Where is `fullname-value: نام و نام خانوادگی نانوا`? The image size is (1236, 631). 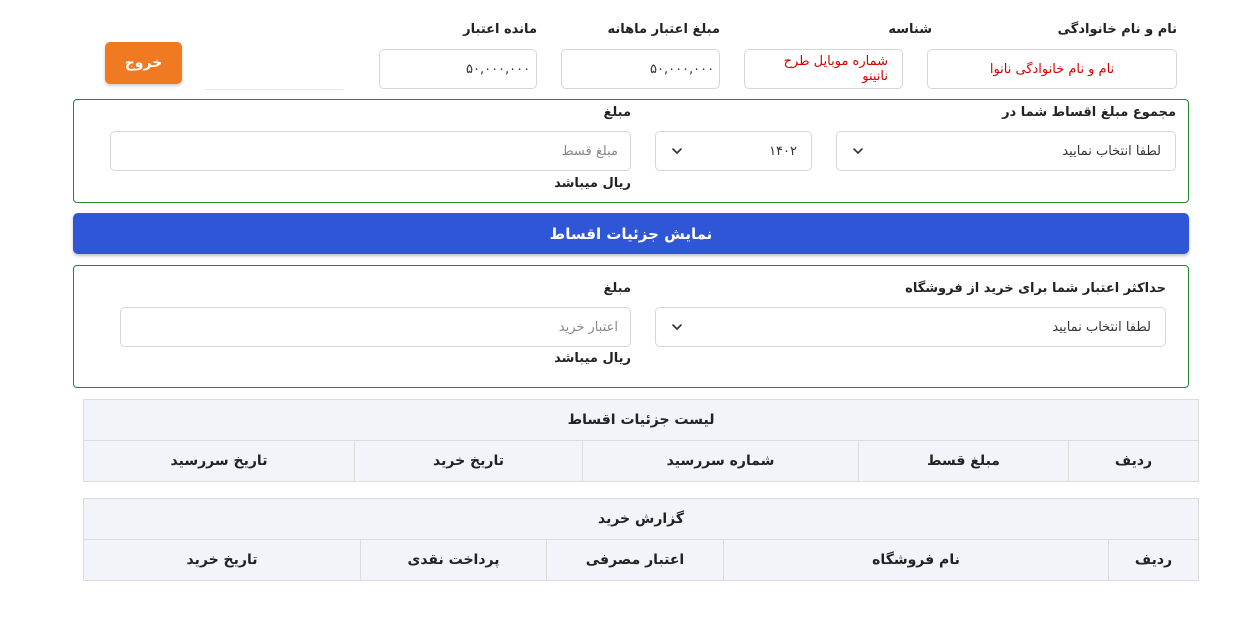
fullname-value: نام و نام خانوادگی نانوا is located at coordinates (1052, 69).